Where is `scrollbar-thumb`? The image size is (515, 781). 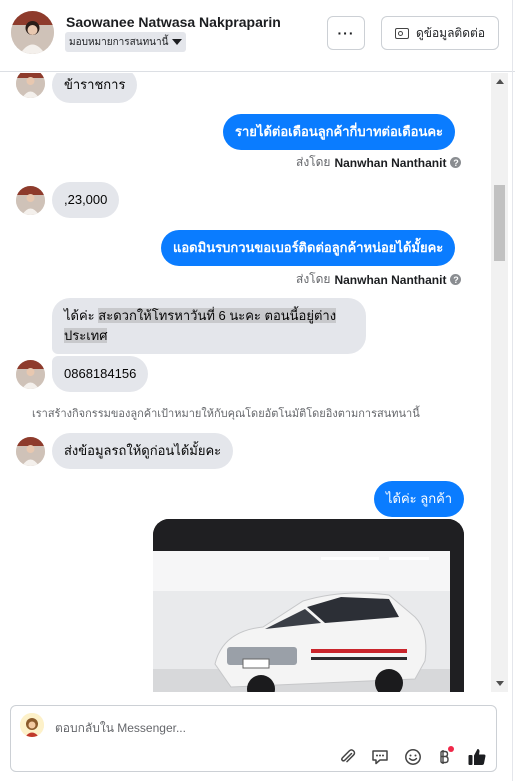
scrollbar-thumb is located at coordinates (499, 223).